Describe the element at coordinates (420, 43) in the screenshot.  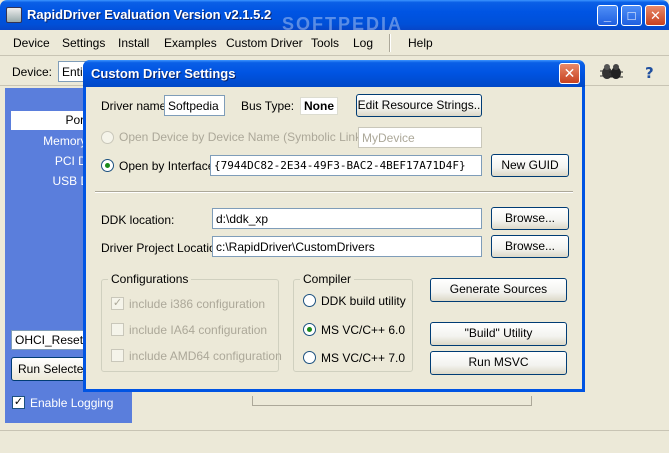
I see `menu-help: Help` at that location.